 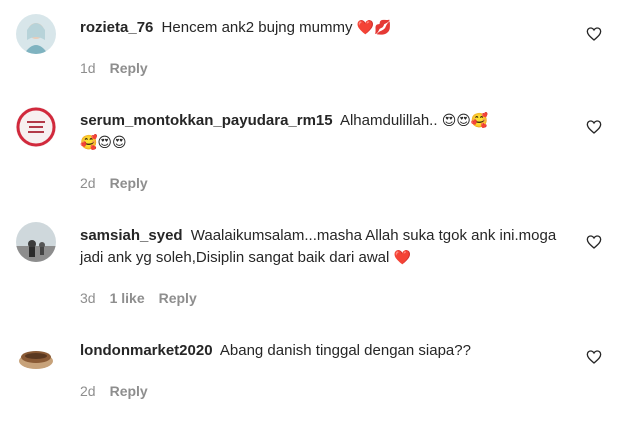 What do you see at coordinates (257, 27) in the screenshot?
I see `comment-body: Hencem ank2 bujng mummy` at bounding box center [257, 27].